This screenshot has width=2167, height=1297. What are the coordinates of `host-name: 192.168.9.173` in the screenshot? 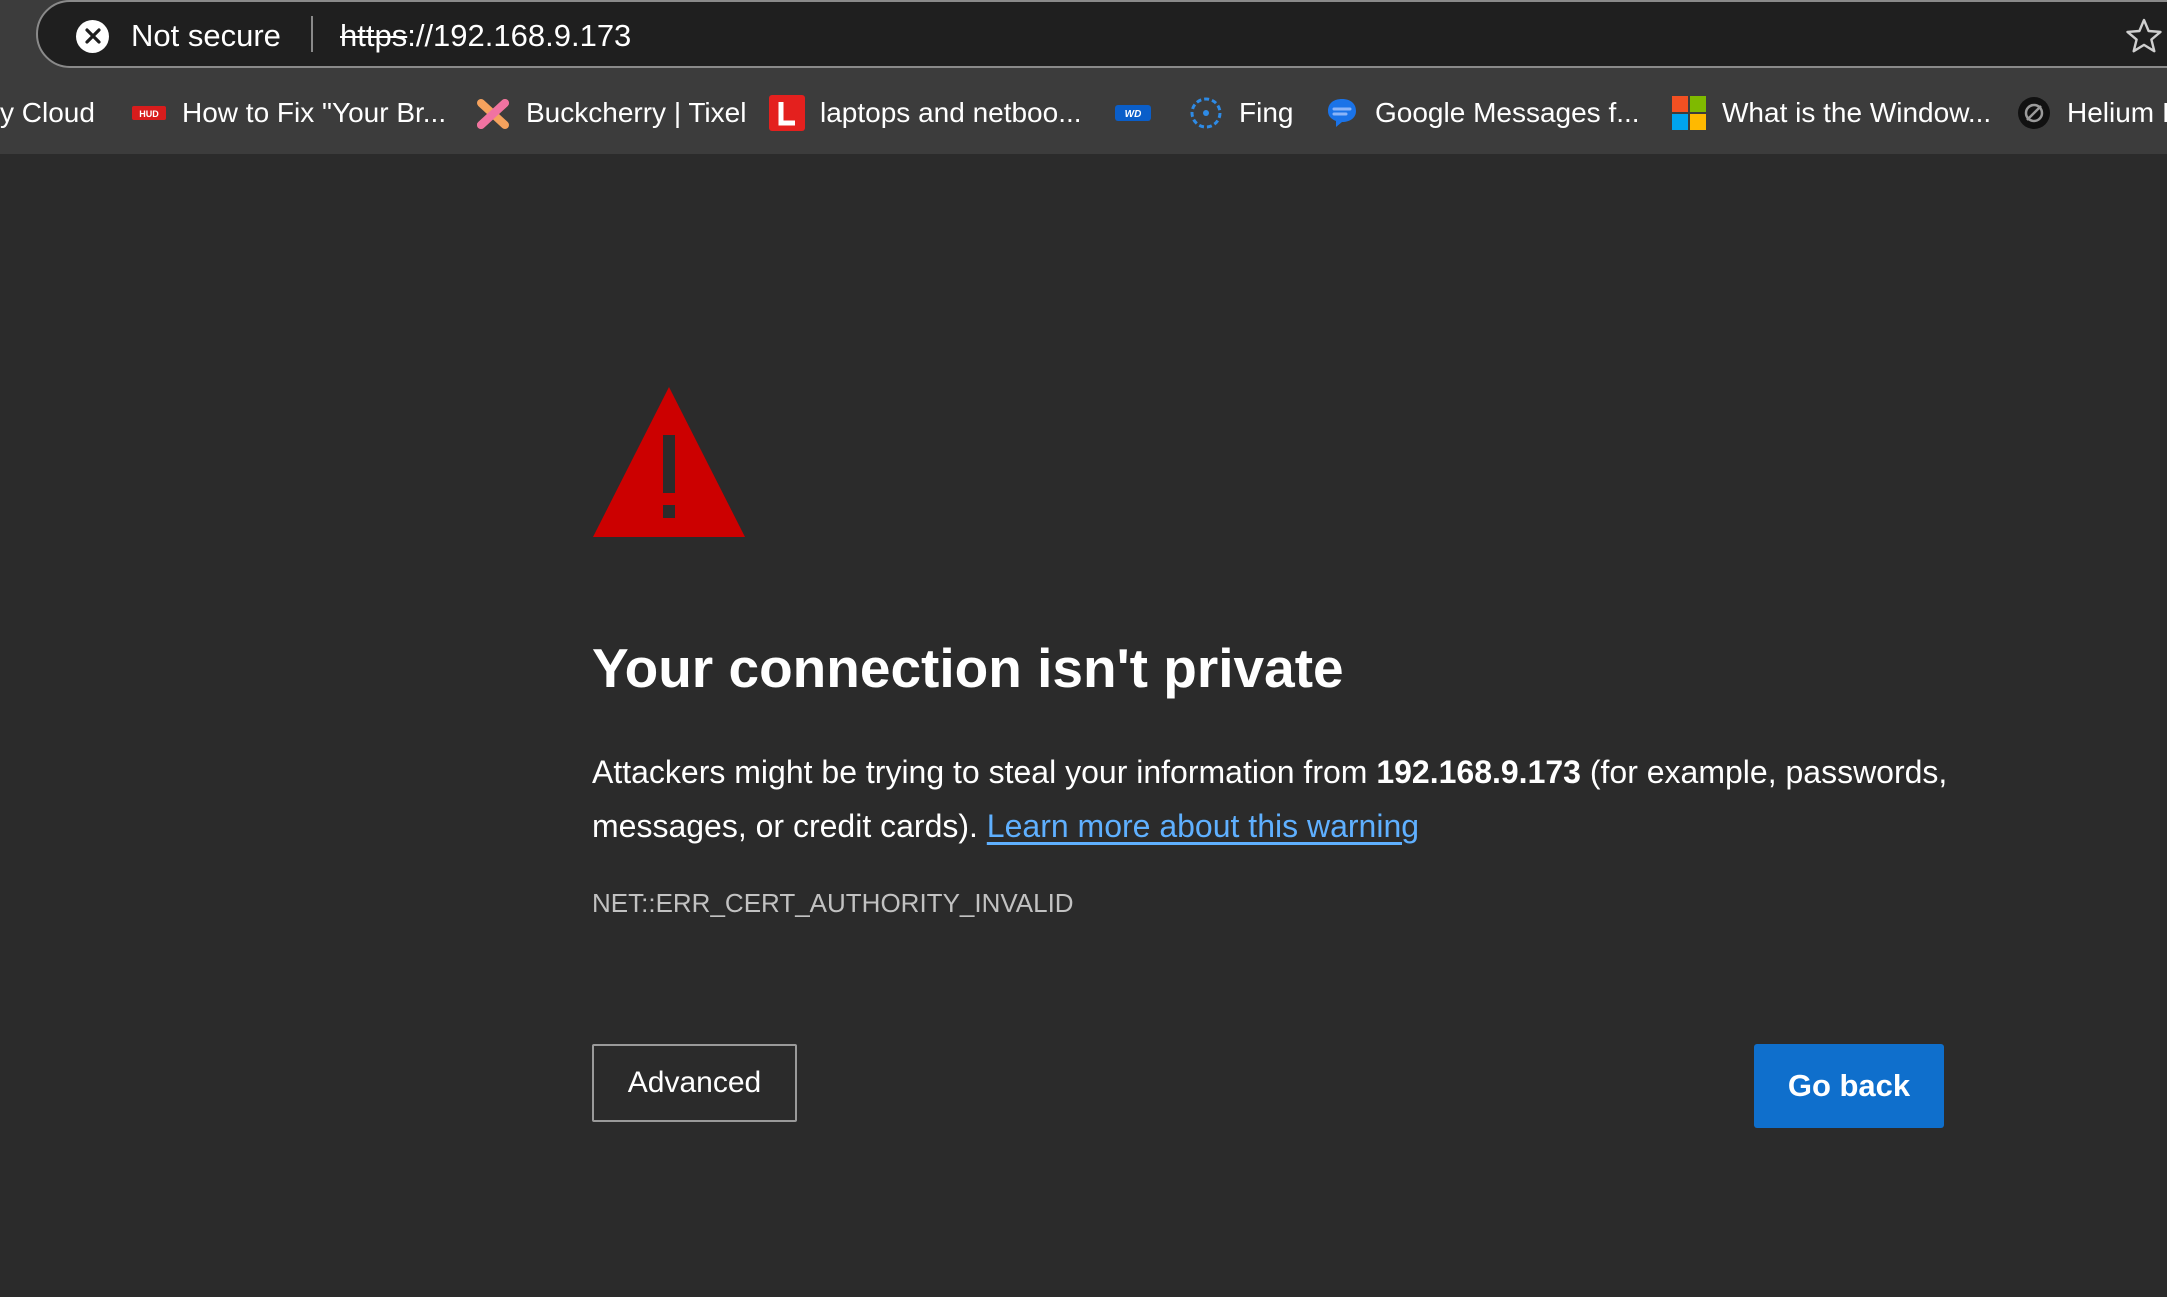 It's located at (1478, 772).